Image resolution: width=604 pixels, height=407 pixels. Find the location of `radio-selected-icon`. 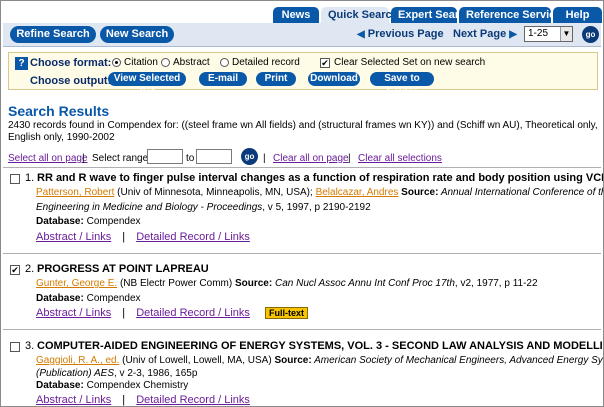

radio-selected-icon is located at coordinates (116, 62).